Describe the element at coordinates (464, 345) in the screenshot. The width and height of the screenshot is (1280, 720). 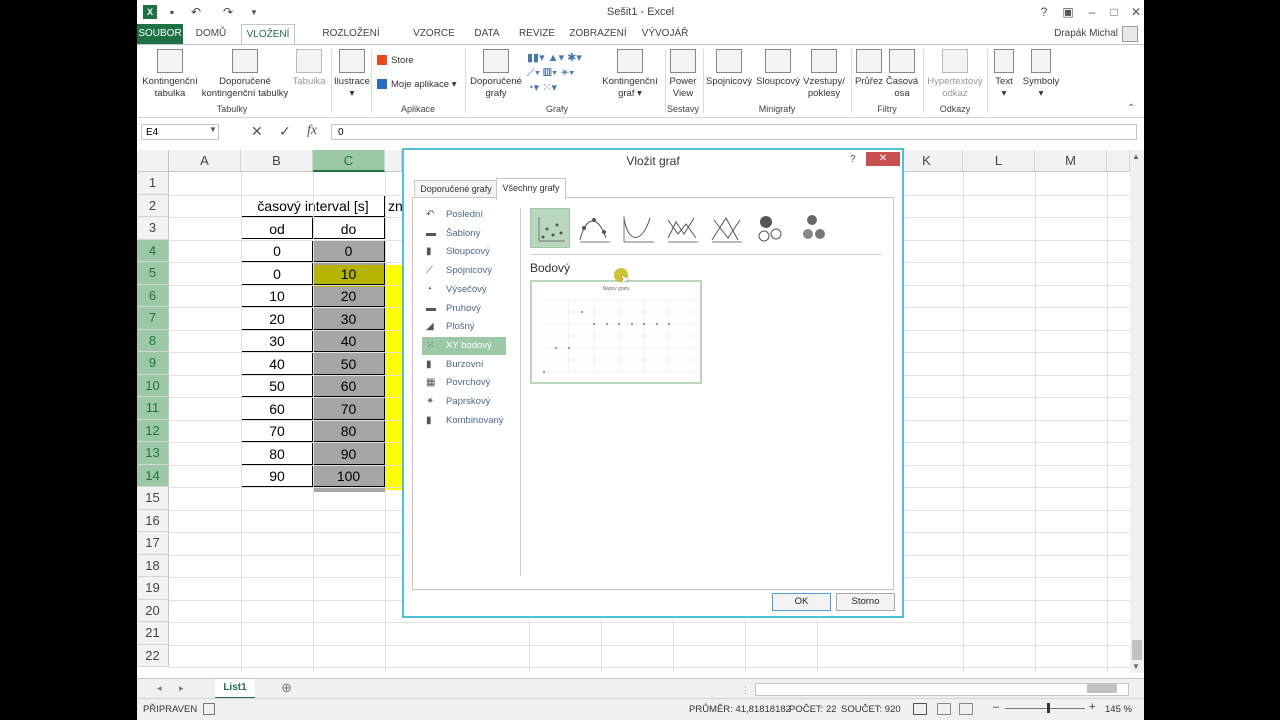
I see `chart-category-7: ⁙ XY bodový` at that location.